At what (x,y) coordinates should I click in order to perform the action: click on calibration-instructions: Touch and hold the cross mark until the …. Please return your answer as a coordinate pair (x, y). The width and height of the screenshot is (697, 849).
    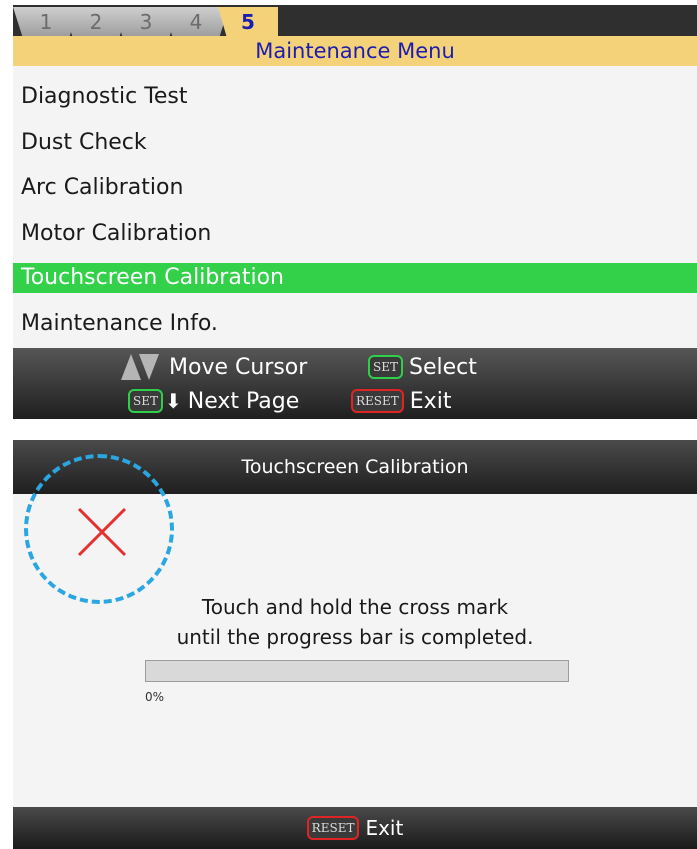
    Looking at the image, I should click on (355, 622).